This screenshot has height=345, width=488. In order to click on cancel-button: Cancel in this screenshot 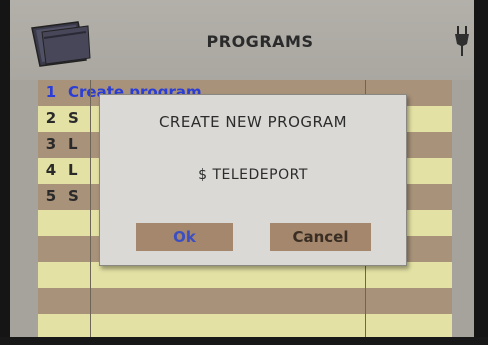, I will do `click(320, 237)`.